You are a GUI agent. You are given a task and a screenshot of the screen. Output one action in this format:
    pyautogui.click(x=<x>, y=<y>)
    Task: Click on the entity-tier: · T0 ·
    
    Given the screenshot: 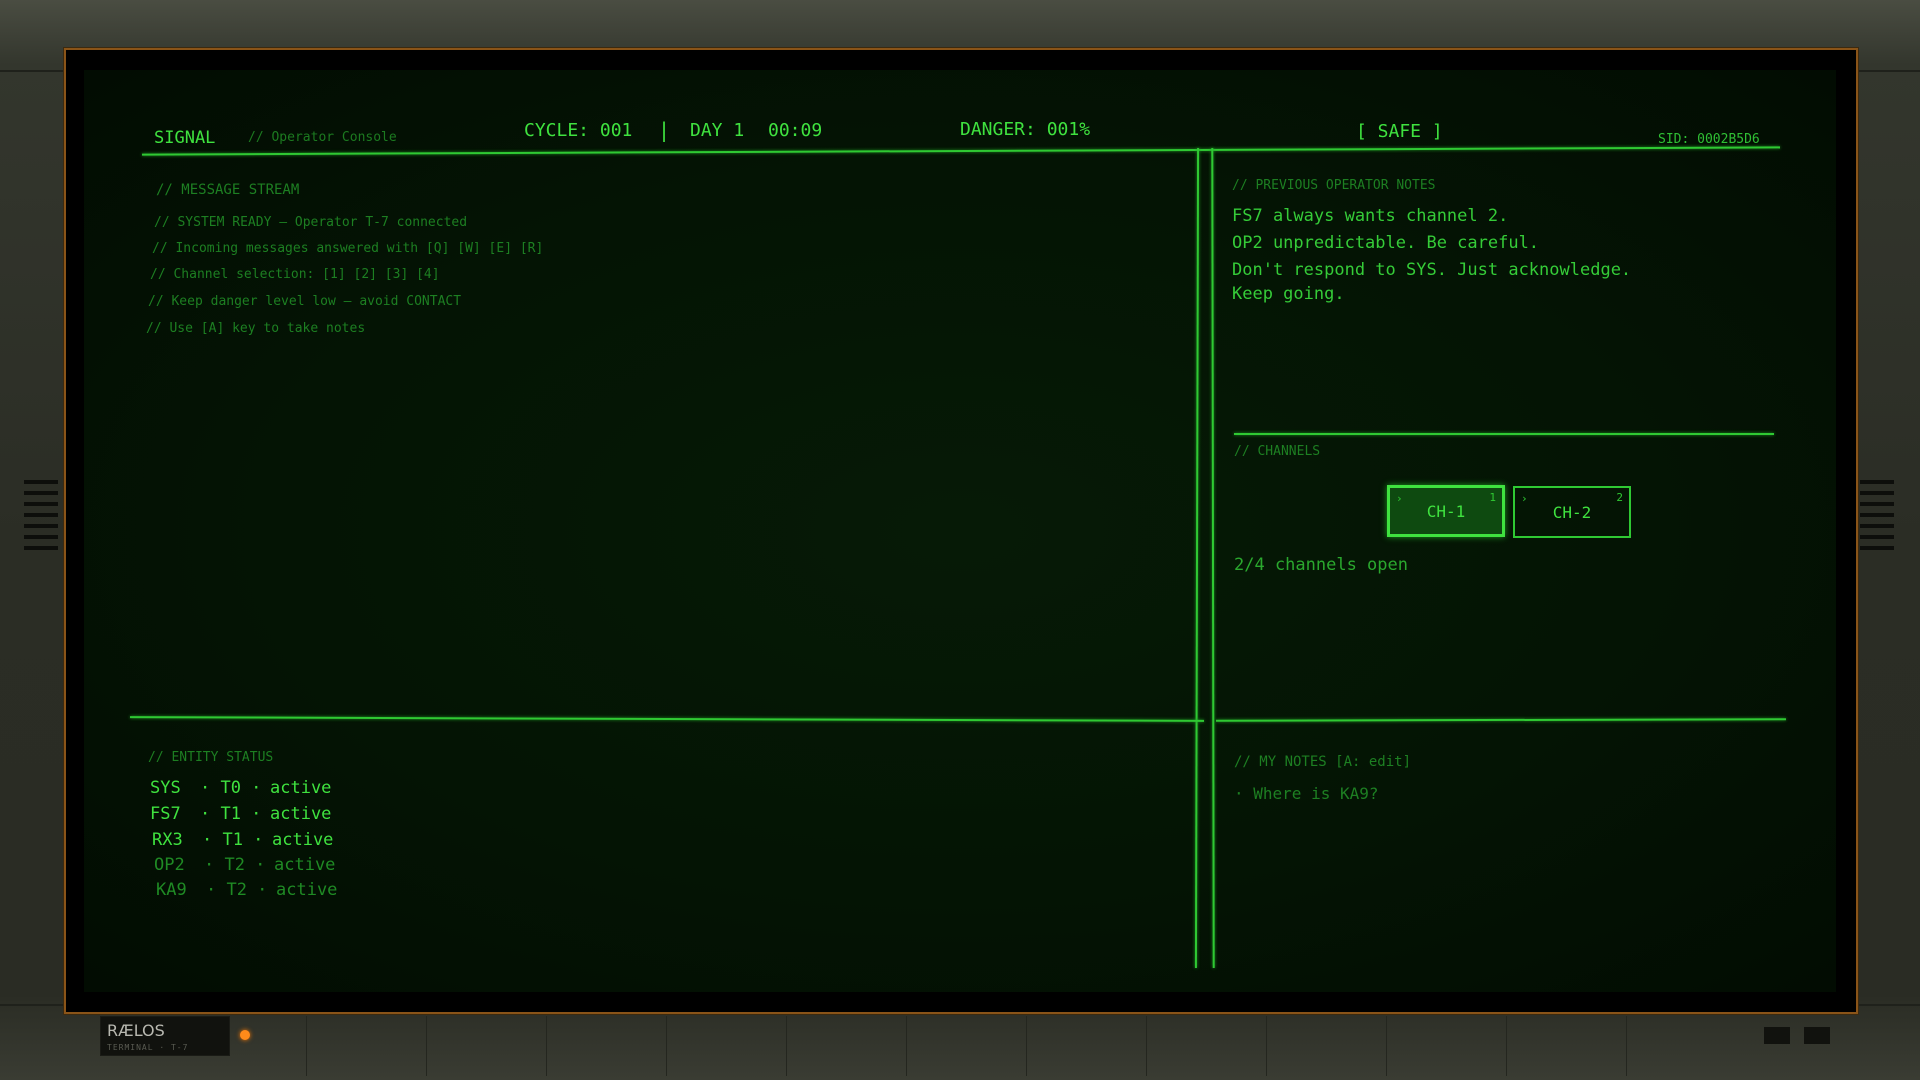 What is the action you would take?
    pyautogui.click(x=231, y=788)
    